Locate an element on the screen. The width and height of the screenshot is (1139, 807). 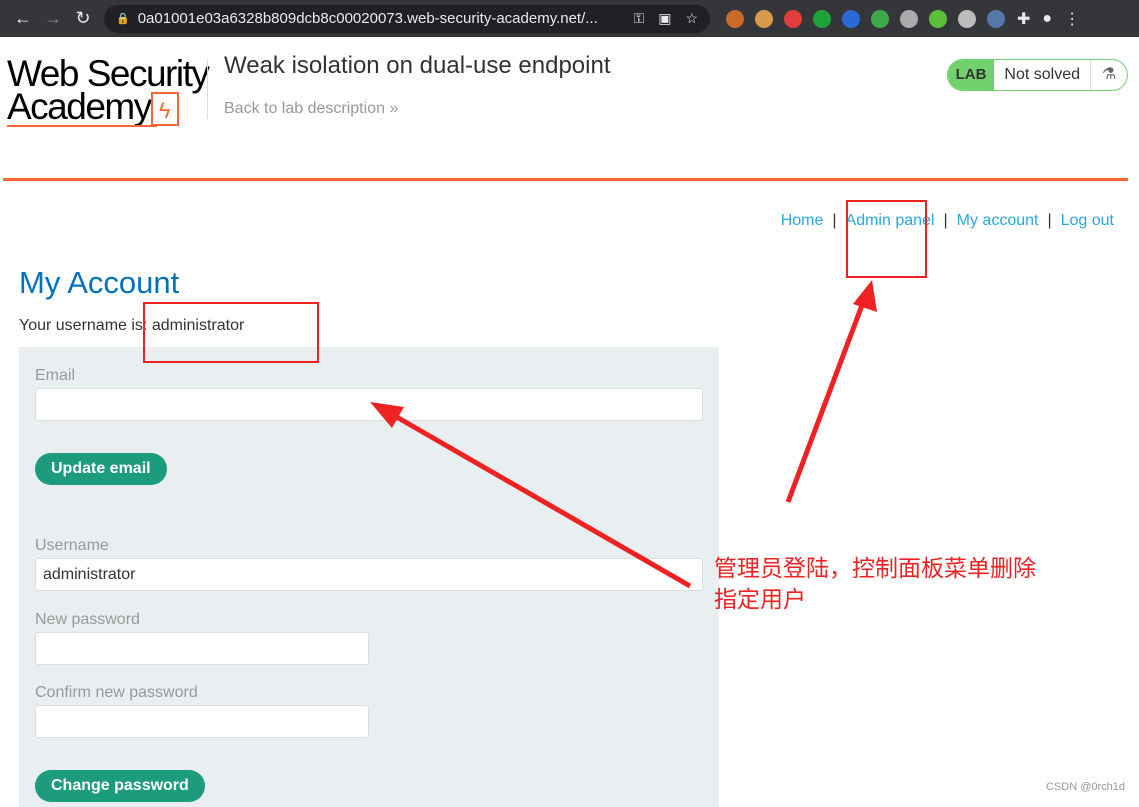
watermark: CSDN @0rch1d is located at coordinates (1085, 787).